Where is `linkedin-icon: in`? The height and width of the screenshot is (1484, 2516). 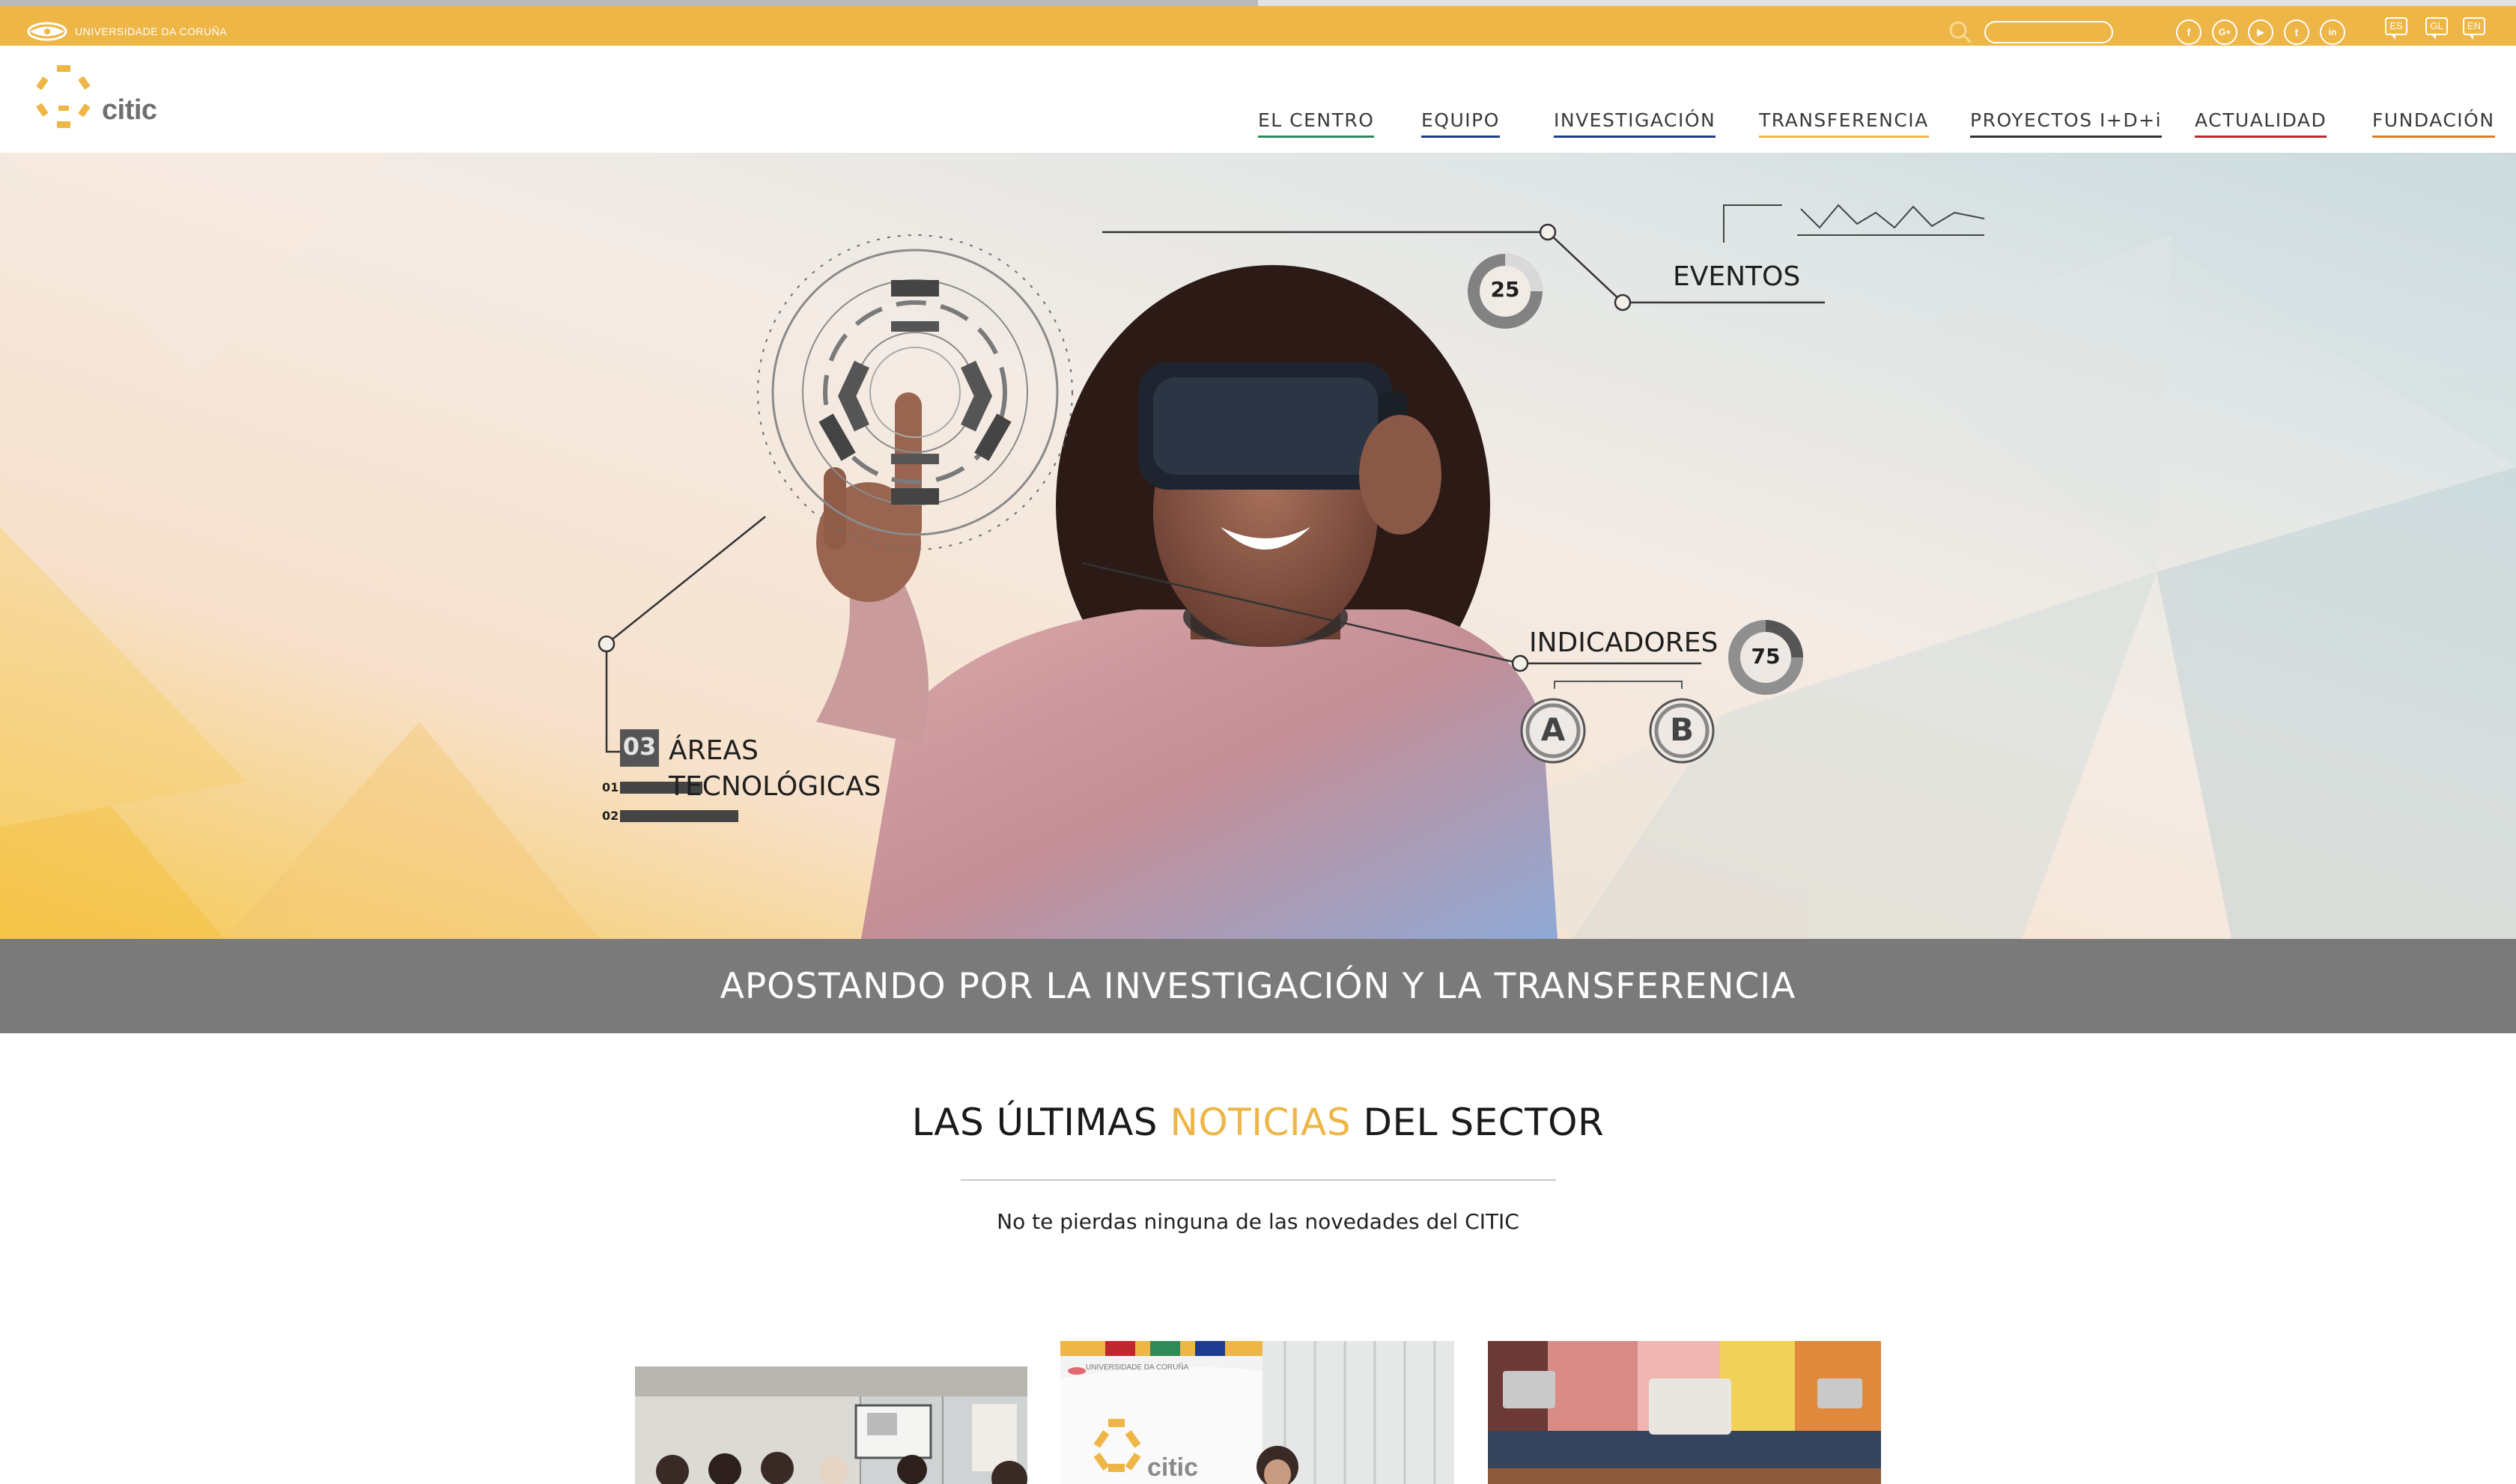 linkedin-icon: in is located at coordinates (2332, 32).